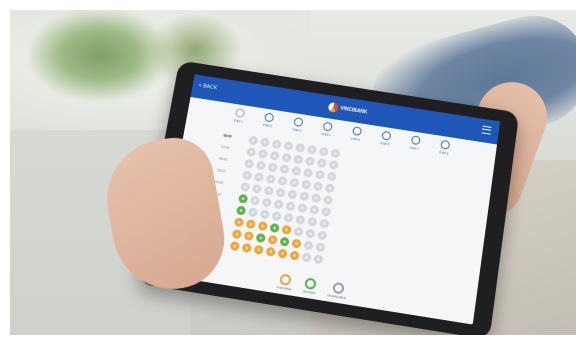 Image resolution: width=586 pixels, height=345 pixels. Describe the element at coordinates (234, 149) in the screenshot. I see `time-label: 07:00` at that location.